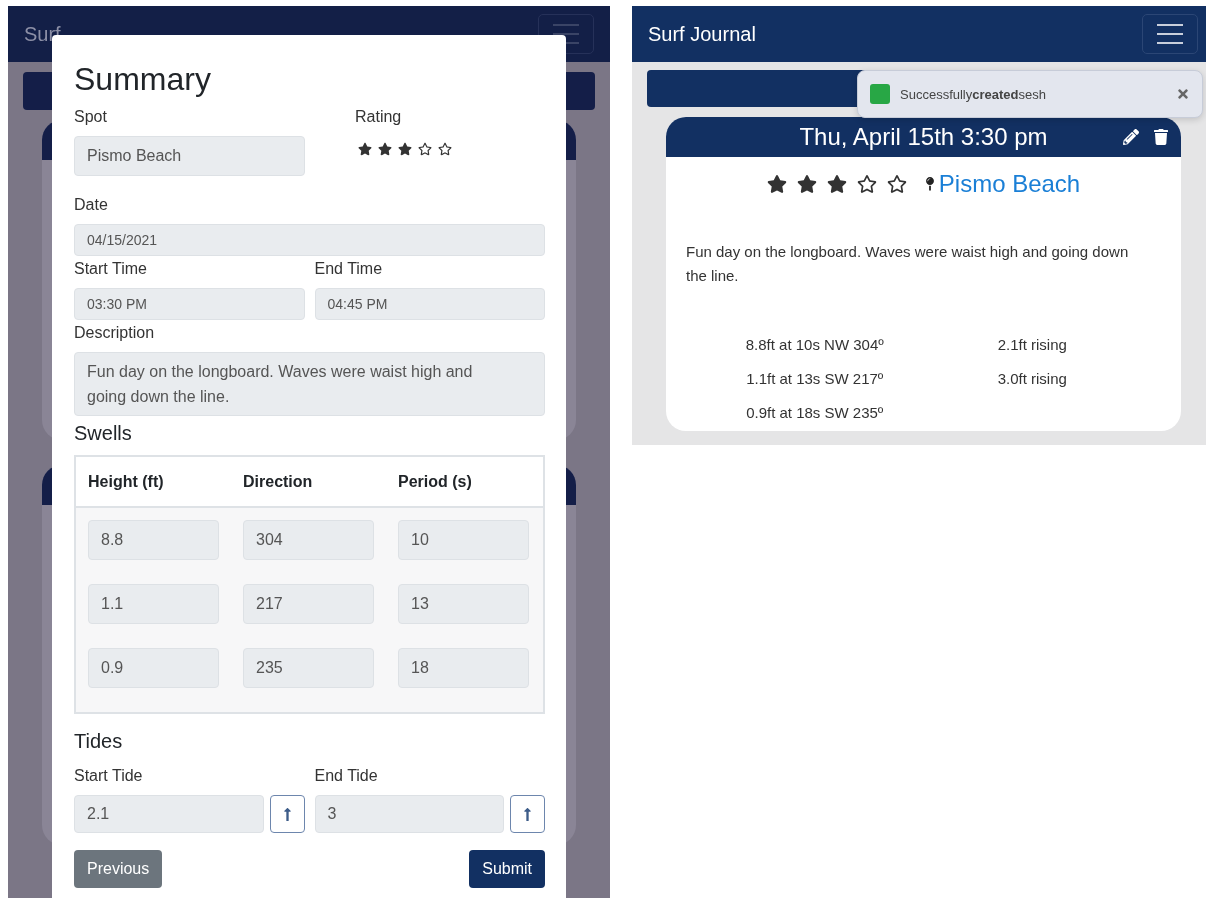 Image resolution: width=1206 pixels, height=898 pixels. Describe the element at coordinates (815, 413) in the screenshot. I see `swell-text: 0.9ft at 18s SW 235º` at that location.